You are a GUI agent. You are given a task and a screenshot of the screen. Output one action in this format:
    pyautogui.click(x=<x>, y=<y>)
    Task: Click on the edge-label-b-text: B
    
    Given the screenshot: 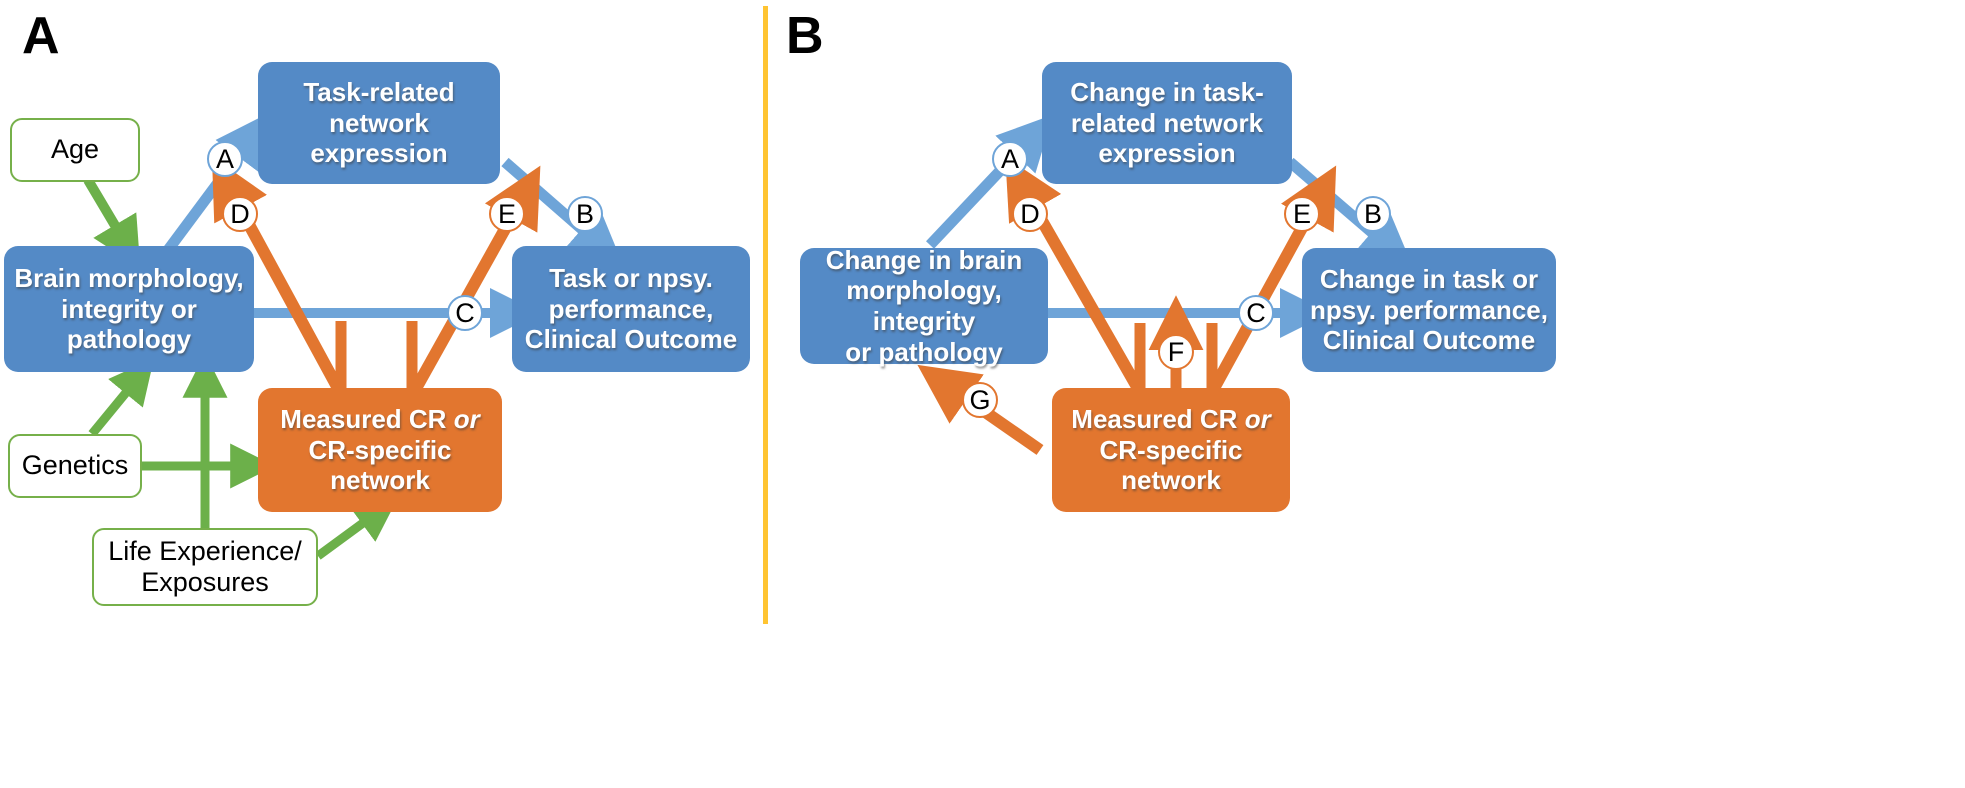 What is the action you would take?
    pyautogui.click(x=584, y=213)
    